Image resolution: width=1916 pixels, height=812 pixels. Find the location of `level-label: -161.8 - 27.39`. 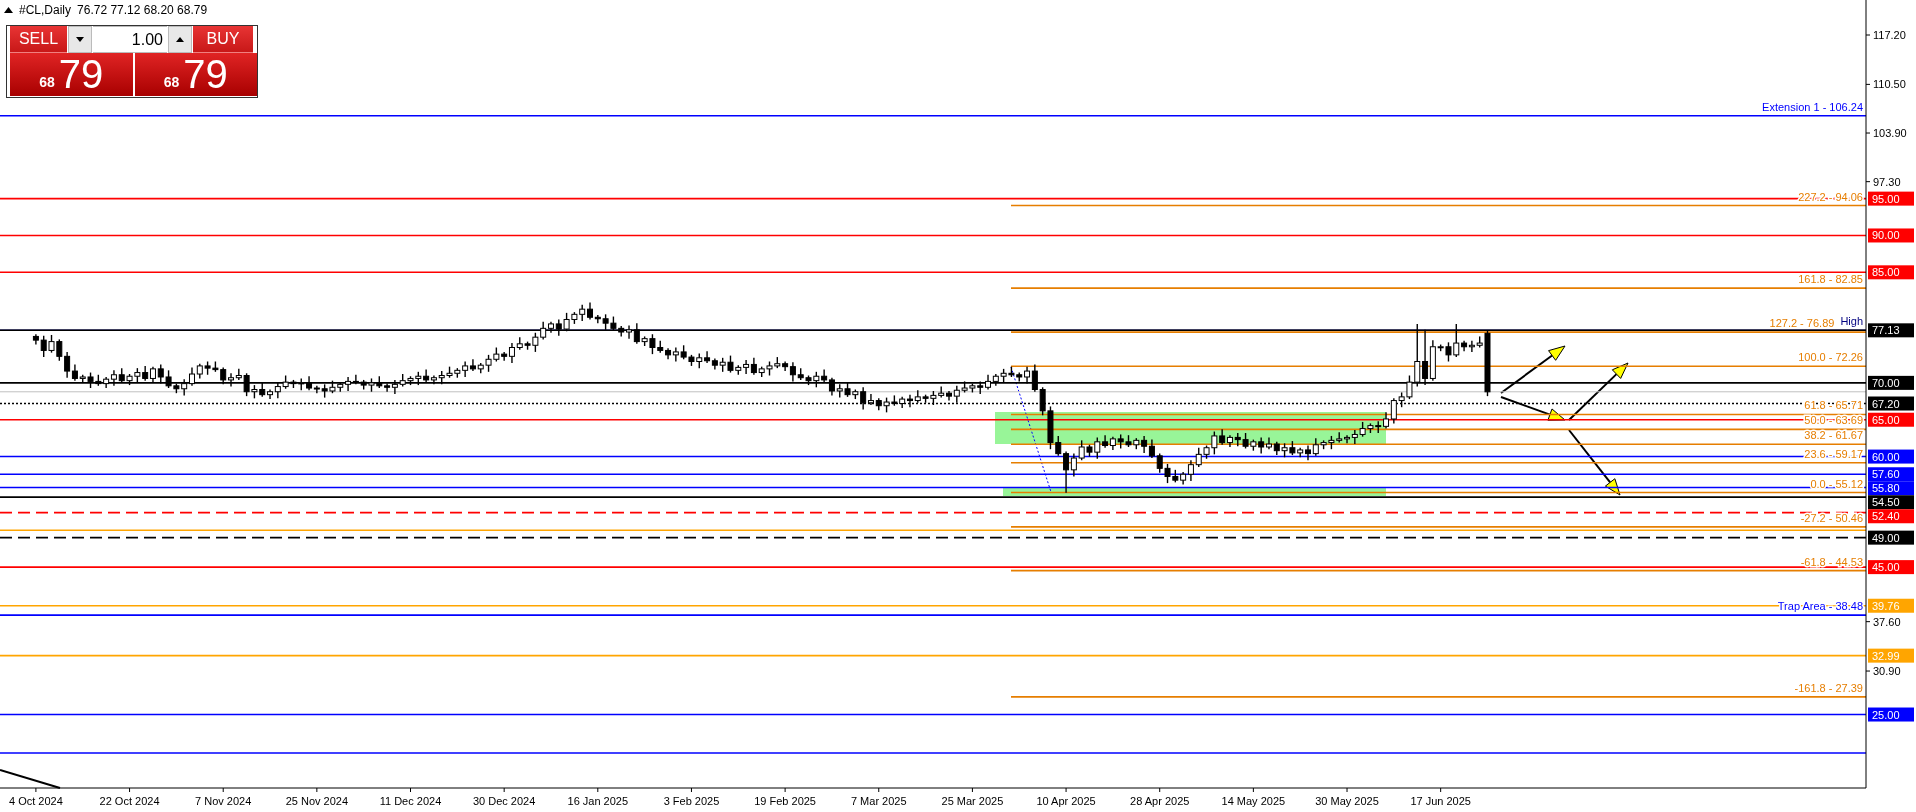

level-label: -161.8 - 27.39 is located at coordinates (1828, 687).